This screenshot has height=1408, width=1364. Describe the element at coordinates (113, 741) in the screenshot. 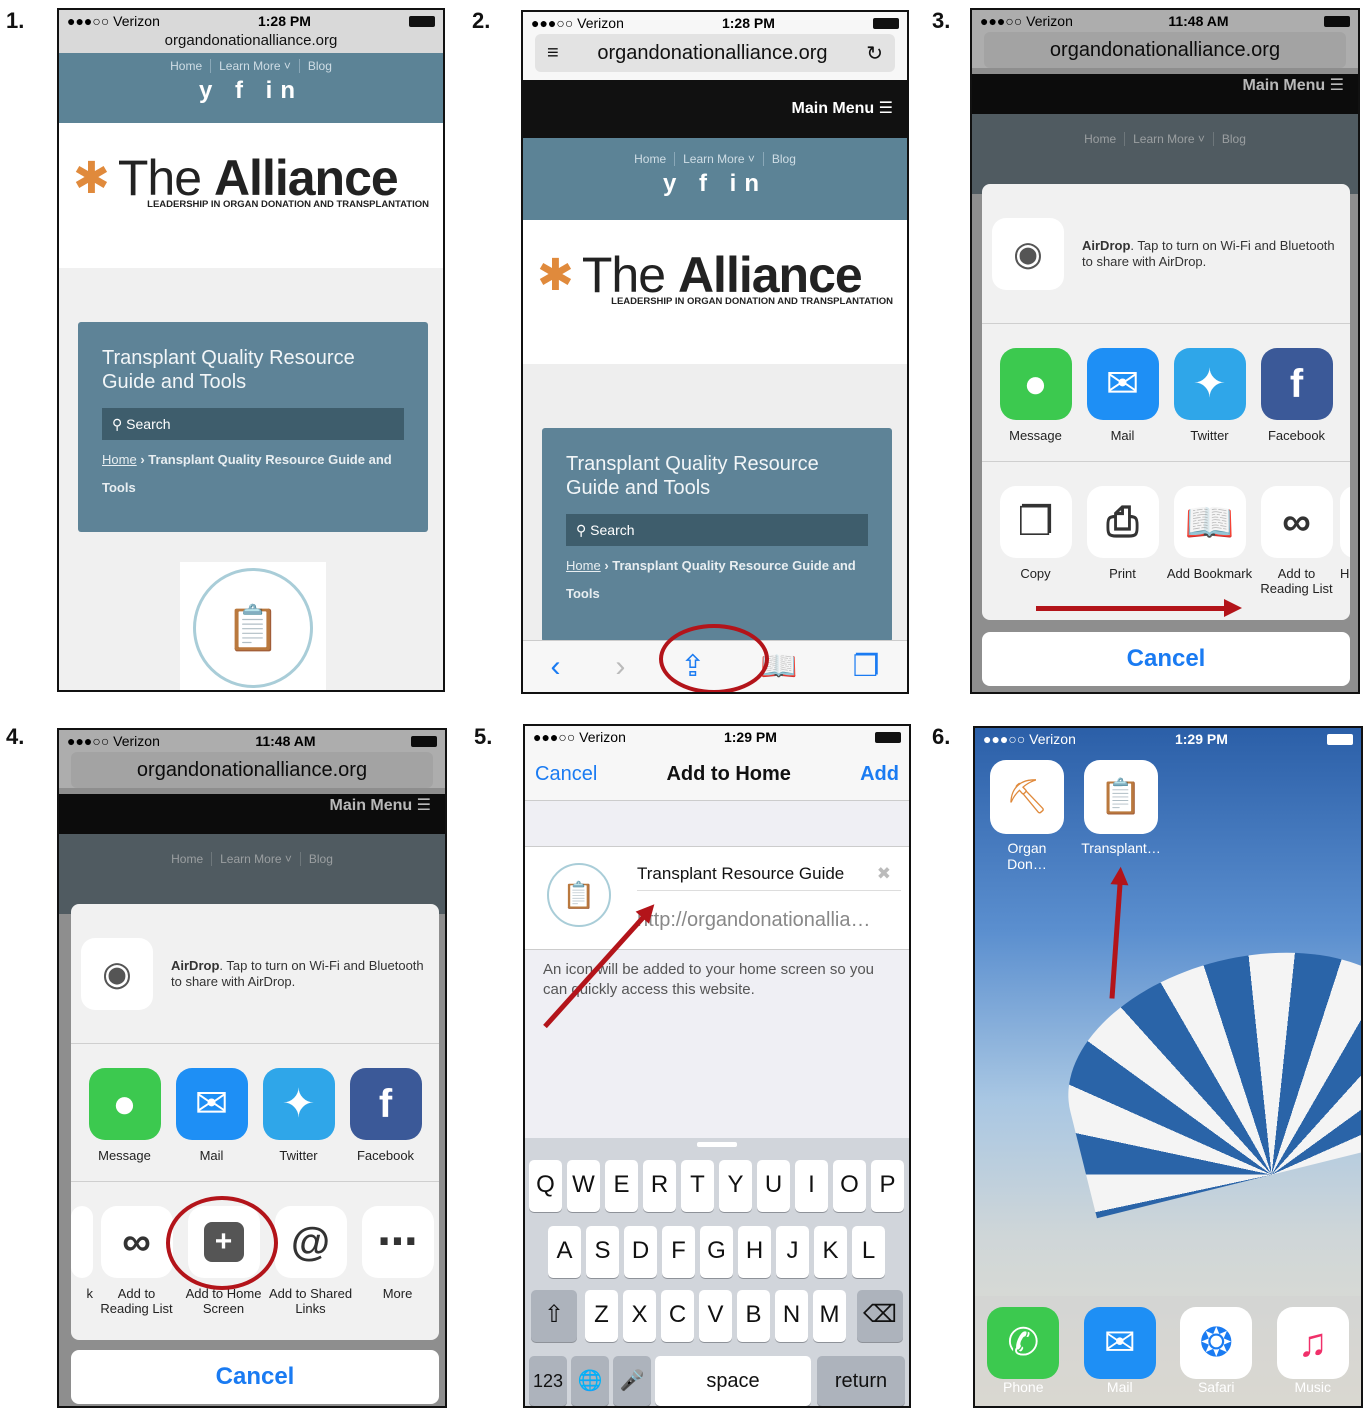

I see `carrier: ●●●○○ Verizon` at that location.